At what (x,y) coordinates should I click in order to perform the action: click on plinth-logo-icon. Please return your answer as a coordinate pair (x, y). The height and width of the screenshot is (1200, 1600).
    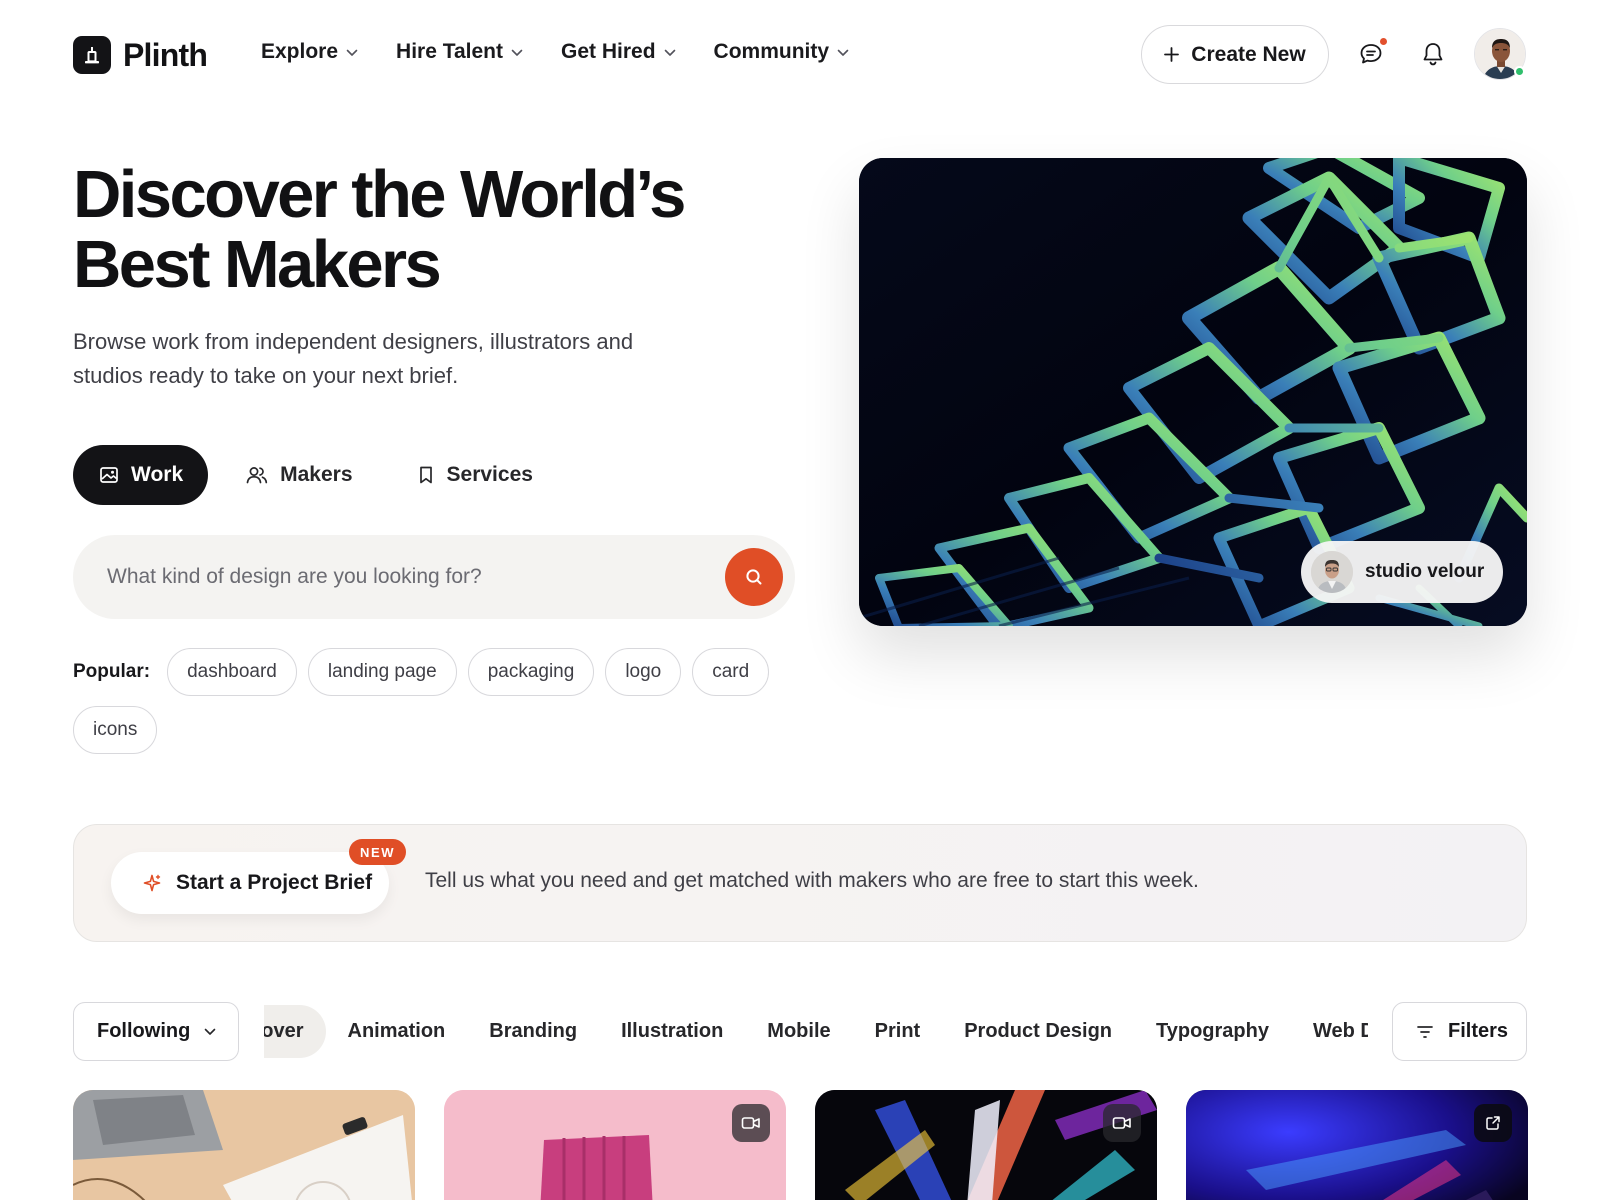
    Looking at the image, I should click on (92, 55).